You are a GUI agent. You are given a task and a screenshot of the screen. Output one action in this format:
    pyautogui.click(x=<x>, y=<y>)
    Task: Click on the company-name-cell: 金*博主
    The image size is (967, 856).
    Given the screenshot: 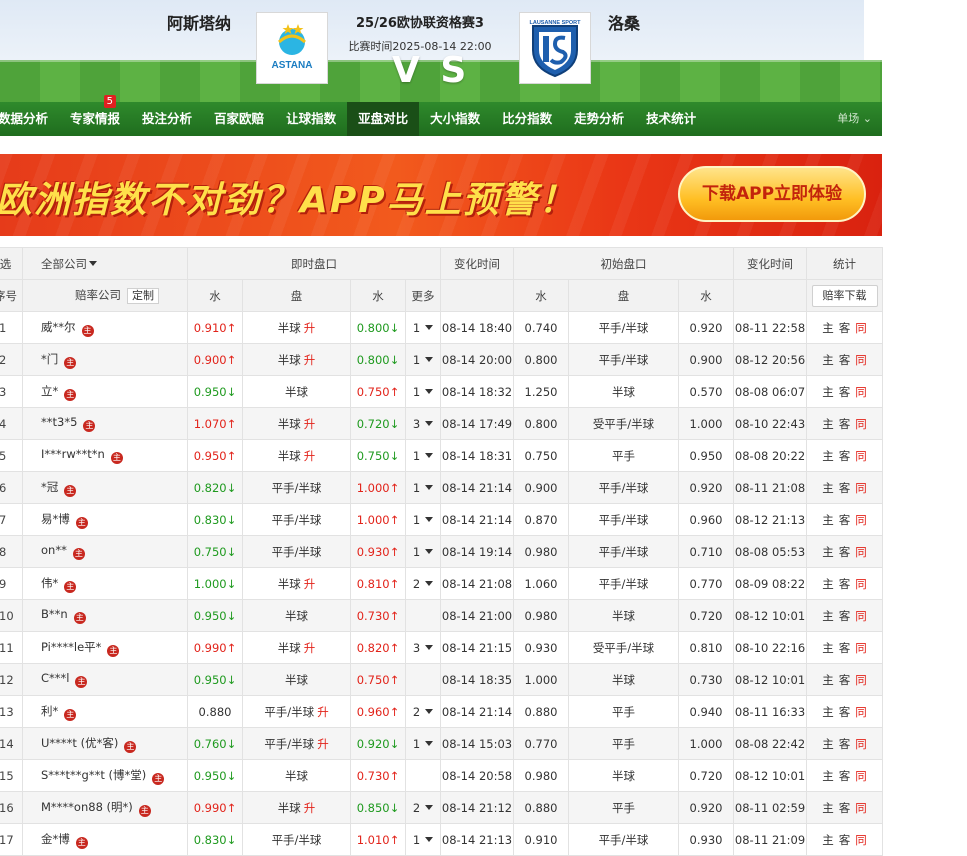 What is the action you would take?
    pyautogui.click(x=105, y=839)
    